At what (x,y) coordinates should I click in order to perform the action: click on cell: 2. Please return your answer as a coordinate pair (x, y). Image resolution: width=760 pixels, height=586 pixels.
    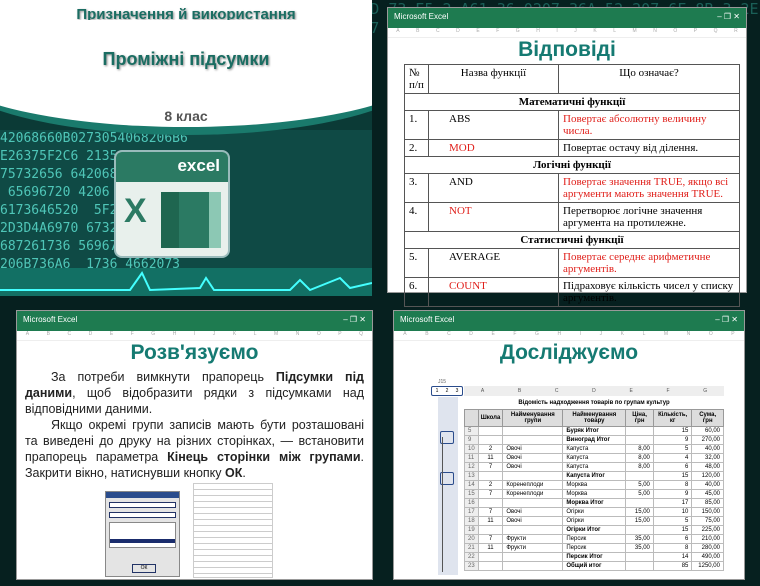
    Looking at the image, I should click on (490, 485).